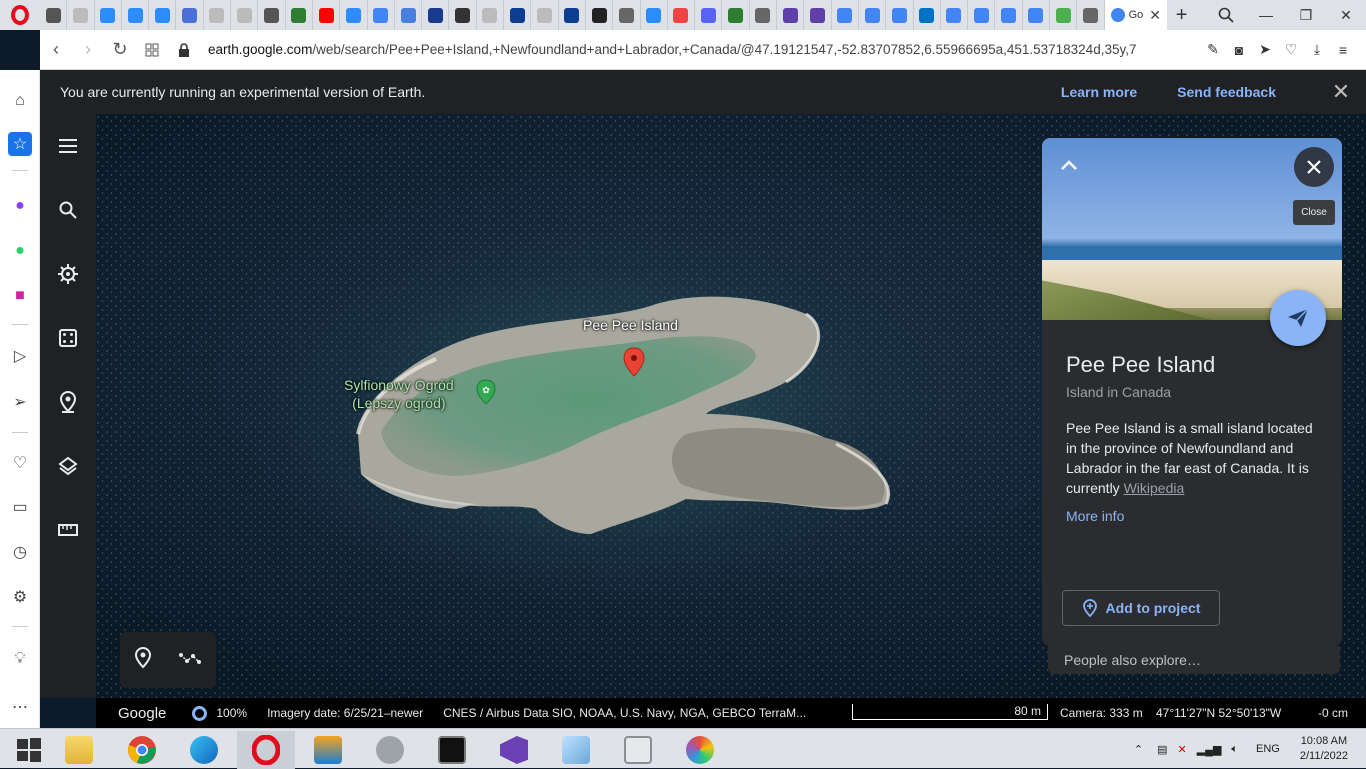 This screenshot has height=769, width=1366. Describe the element at coordinates (1265, 50) in the screenshot. I see `send-icon: ➤` at that location.